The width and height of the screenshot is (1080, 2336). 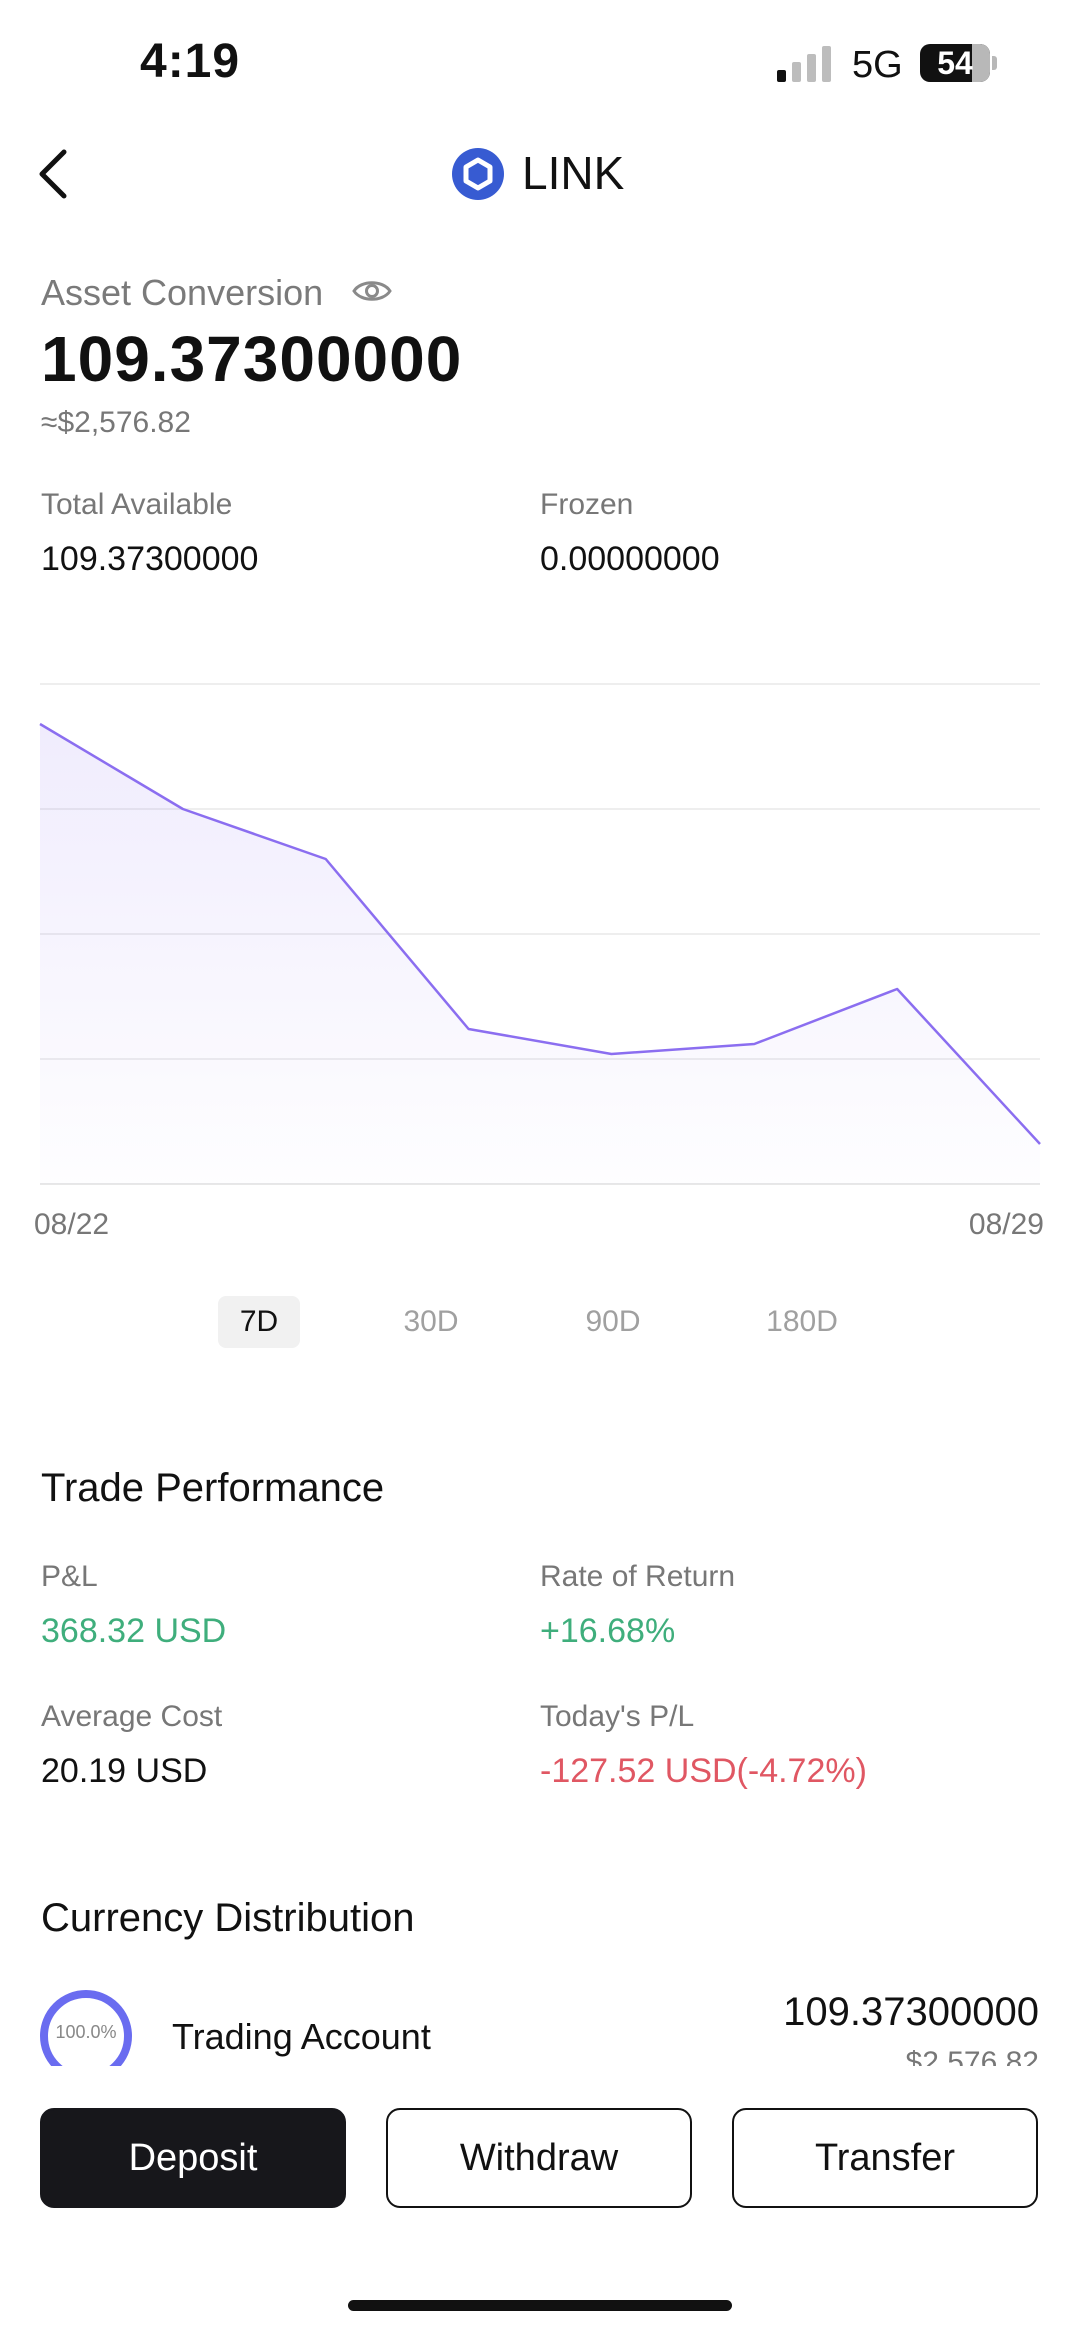 I want to click on frozen-value: 0.00000000, so click(x=630, y=559).